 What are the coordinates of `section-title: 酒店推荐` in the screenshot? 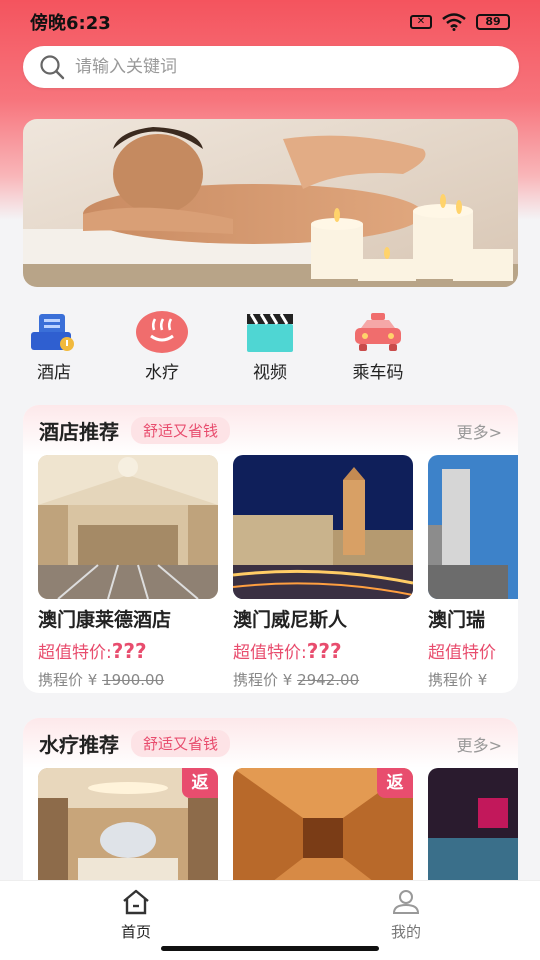 It's located at (79, 431).